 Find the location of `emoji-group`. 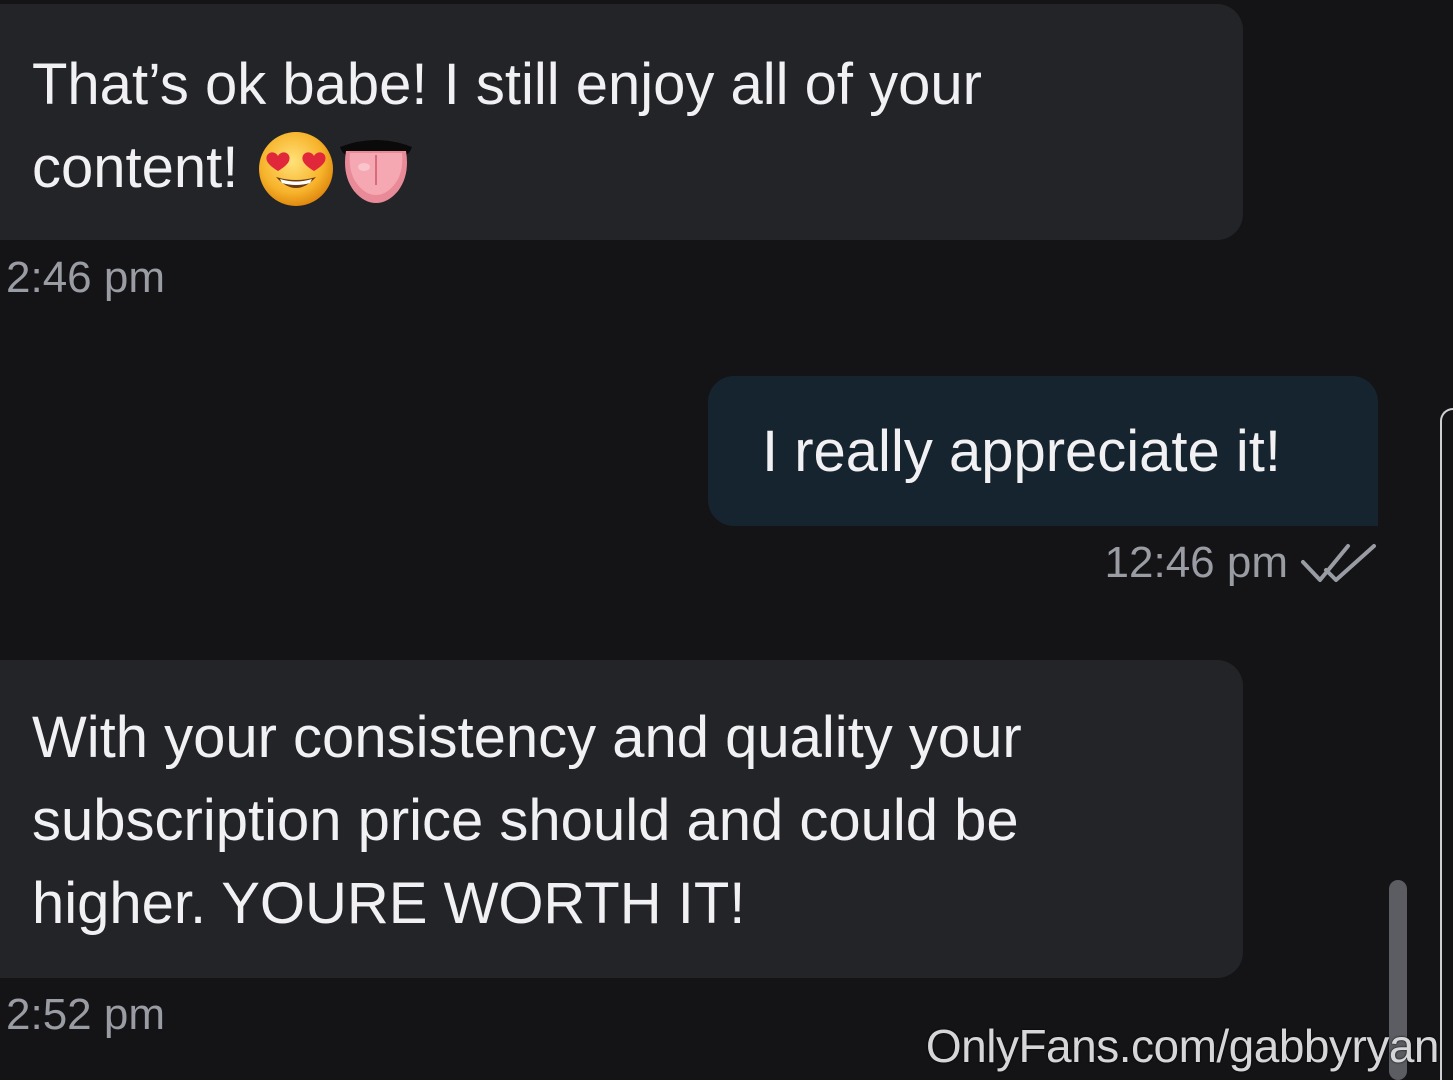

emoji-group is located at coordinates (336, 166).